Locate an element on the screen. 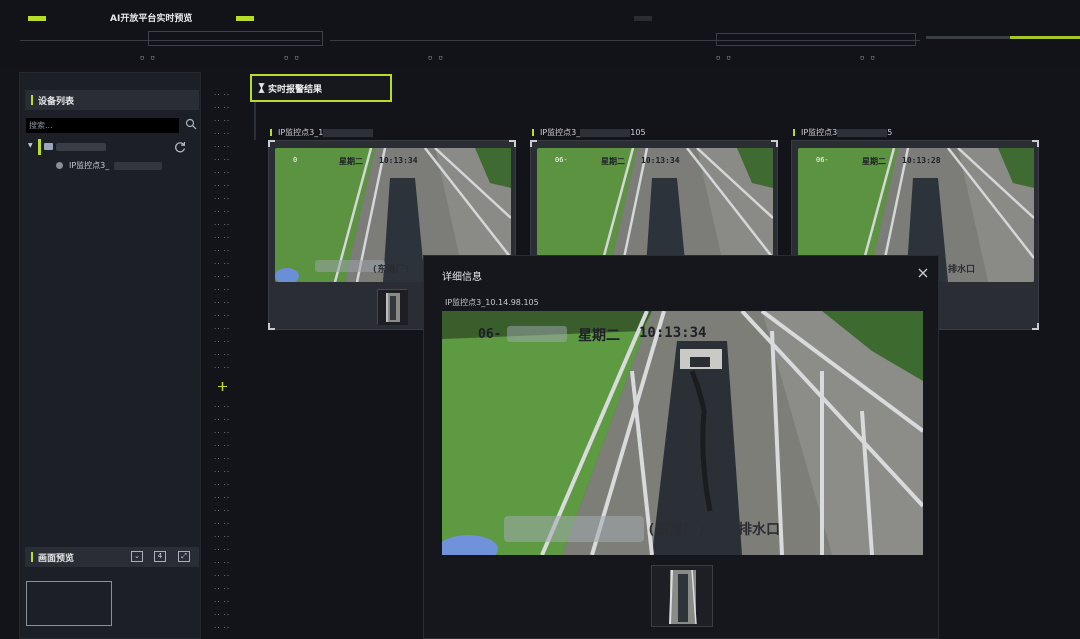 This screenshot has width=1080, height=639. top-title-marker is located at coordinates (245, 18).